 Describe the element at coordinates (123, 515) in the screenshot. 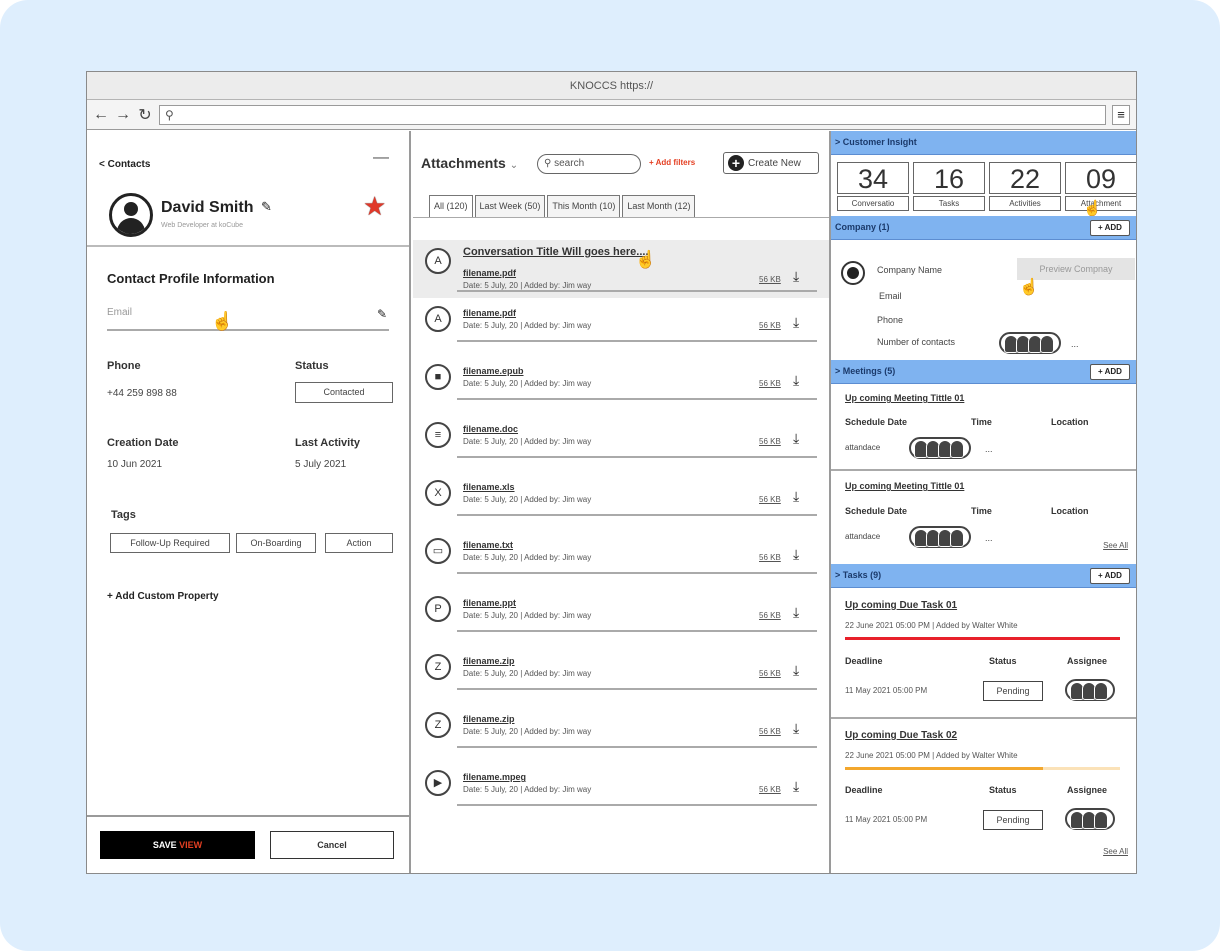

I see `tags-label: Tags` at that location.